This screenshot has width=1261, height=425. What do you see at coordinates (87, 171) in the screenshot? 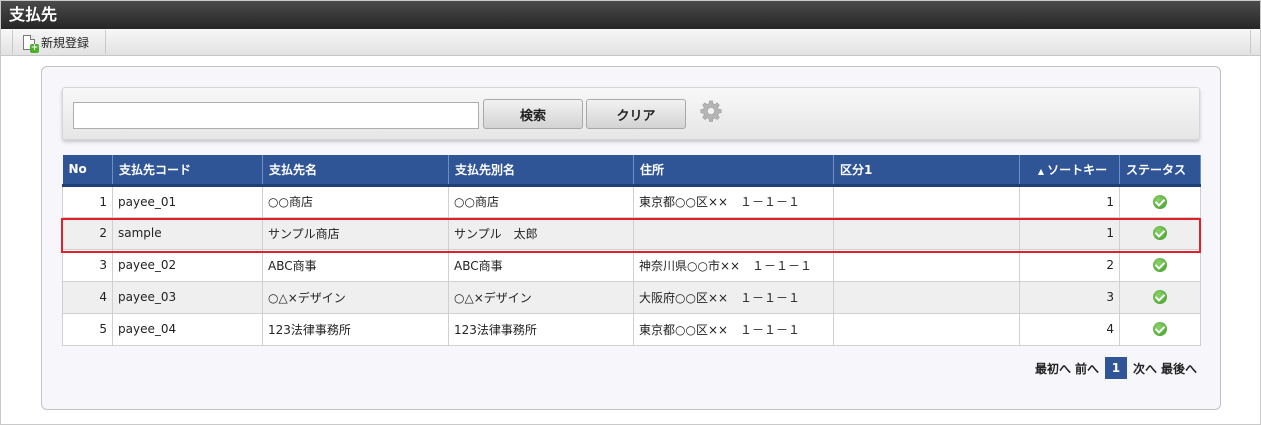
I see `col-no: No` at bounding box center [87, 171].